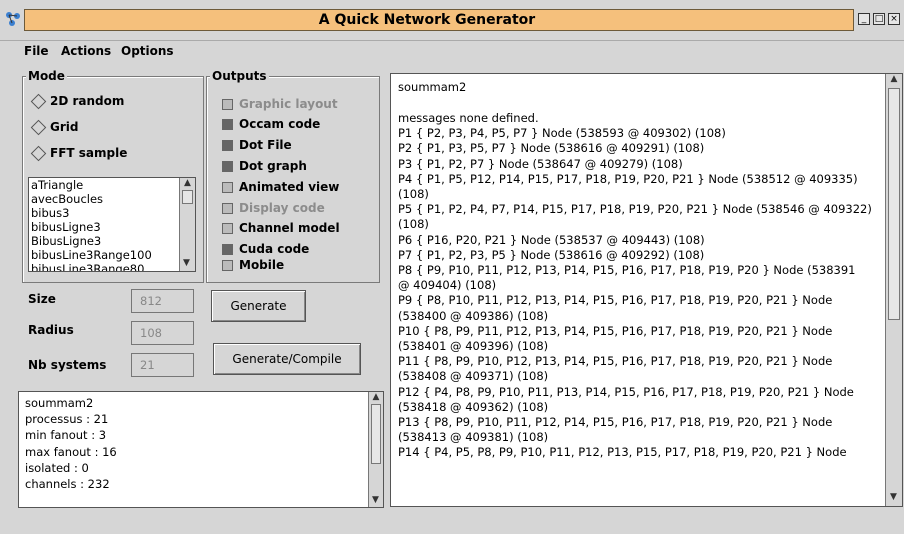 The height and width of the screenshot is (534, 904). What do you see at coordinates (59, 403) in the screenshot?
I see `summary-line: soummam2` at bounding box center [59, 403].